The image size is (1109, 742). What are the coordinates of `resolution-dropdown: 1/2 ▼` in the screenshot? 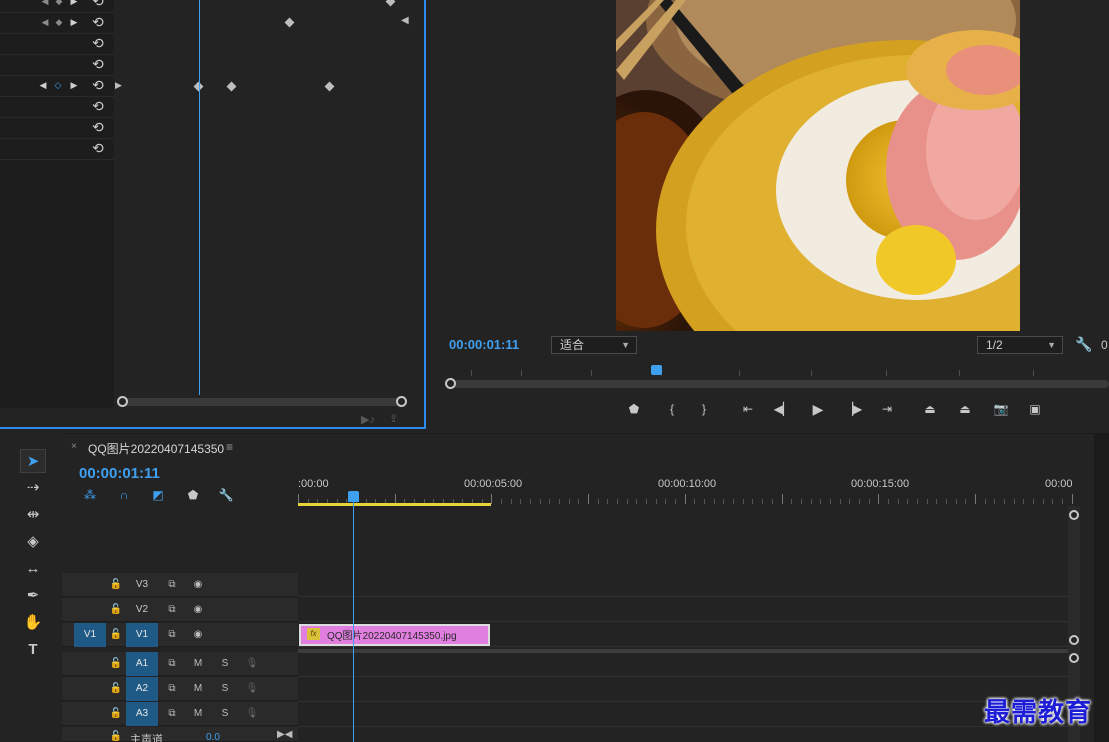 It's located at (1020, 345).